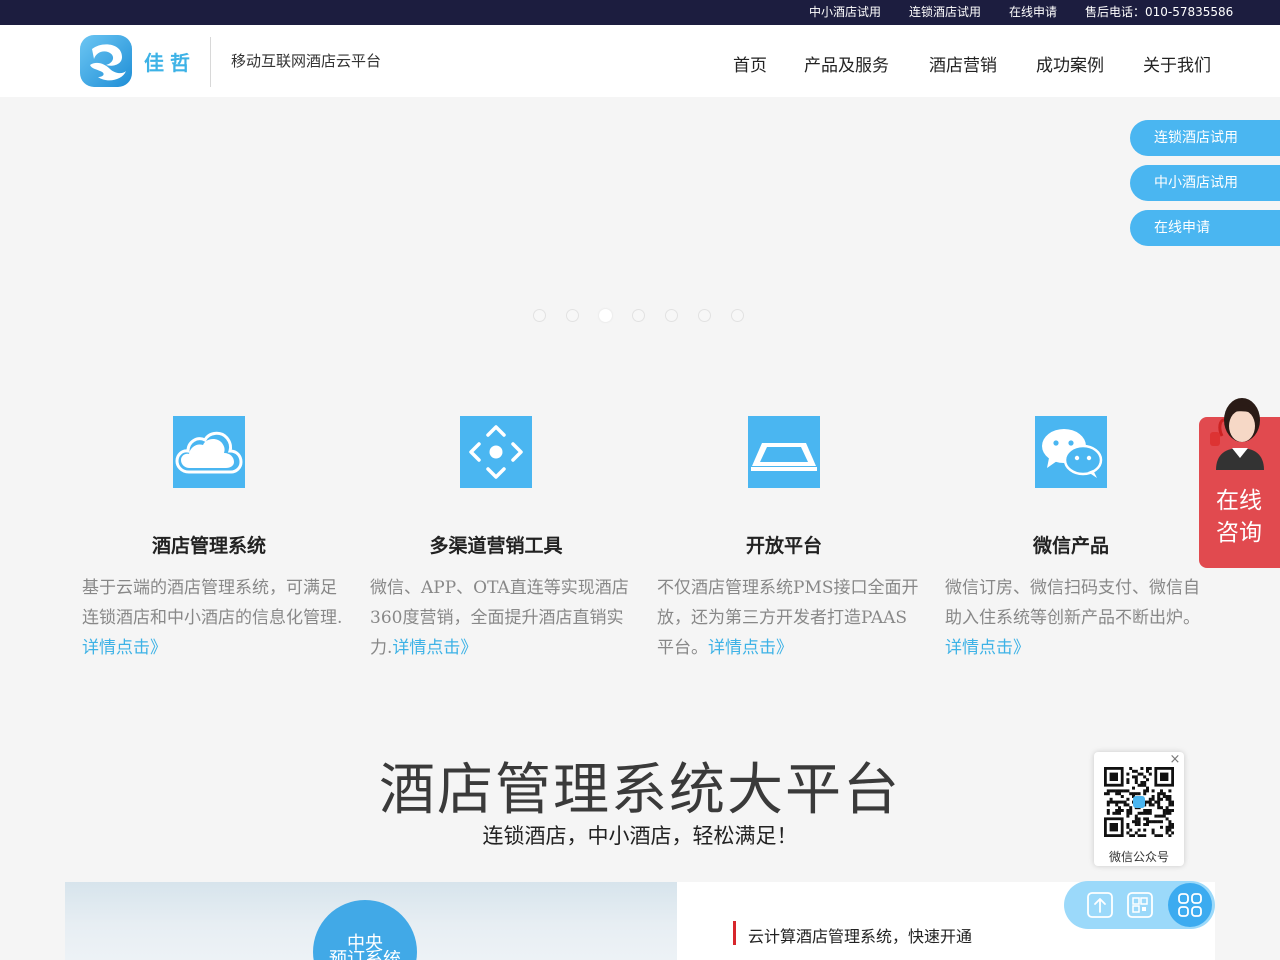  Describe the element at coordinates (212, 603) in the screenshot. I see `feature-description-text: 基于云端的酒店管理系统，可满足连锁酒店和中小酒店的信息化管理.` at that location.